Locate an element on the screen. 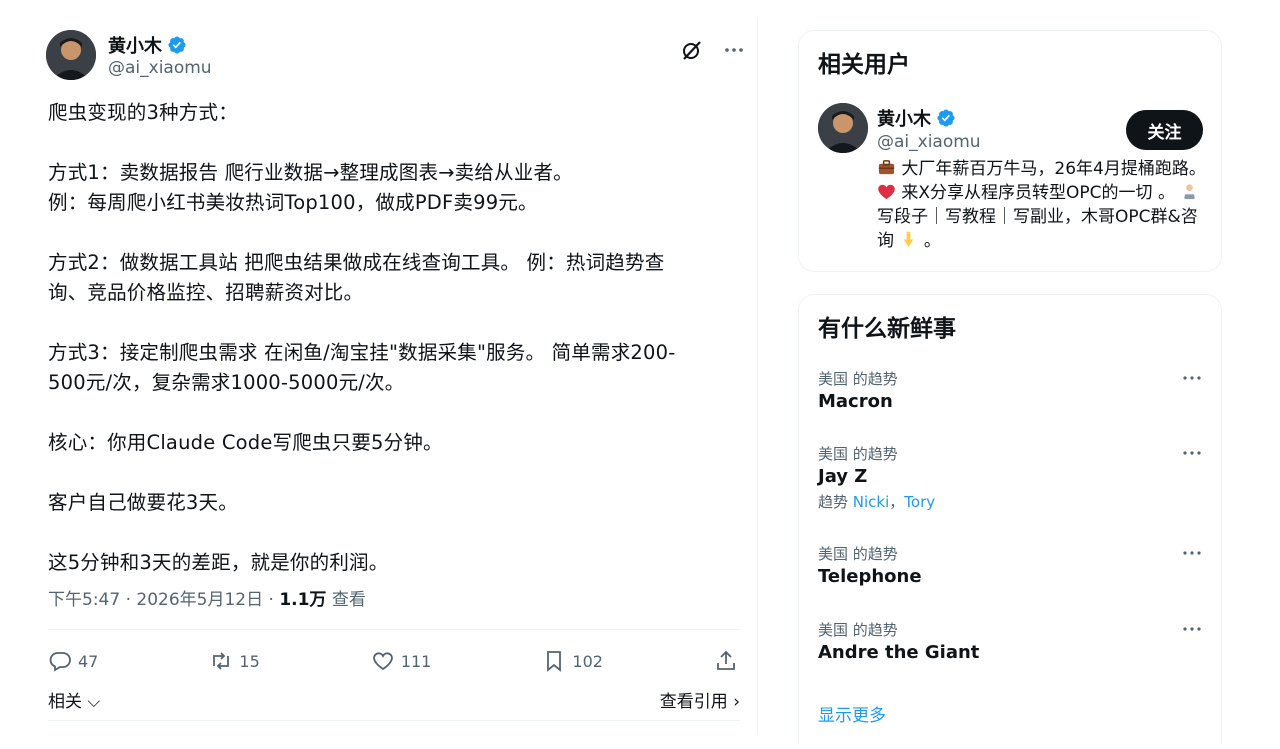 The height and width of the screenshot is (749, 1280). briefcase-emoji is located at coordinates (886, 167).